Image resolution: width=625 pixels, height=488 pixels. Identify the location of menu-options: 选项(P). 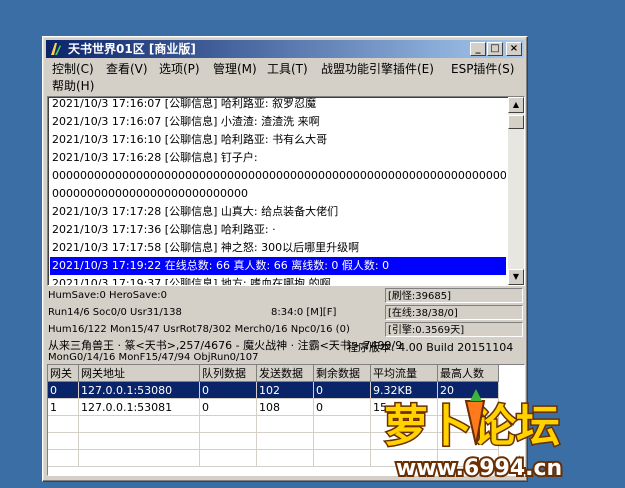
(179, 68).